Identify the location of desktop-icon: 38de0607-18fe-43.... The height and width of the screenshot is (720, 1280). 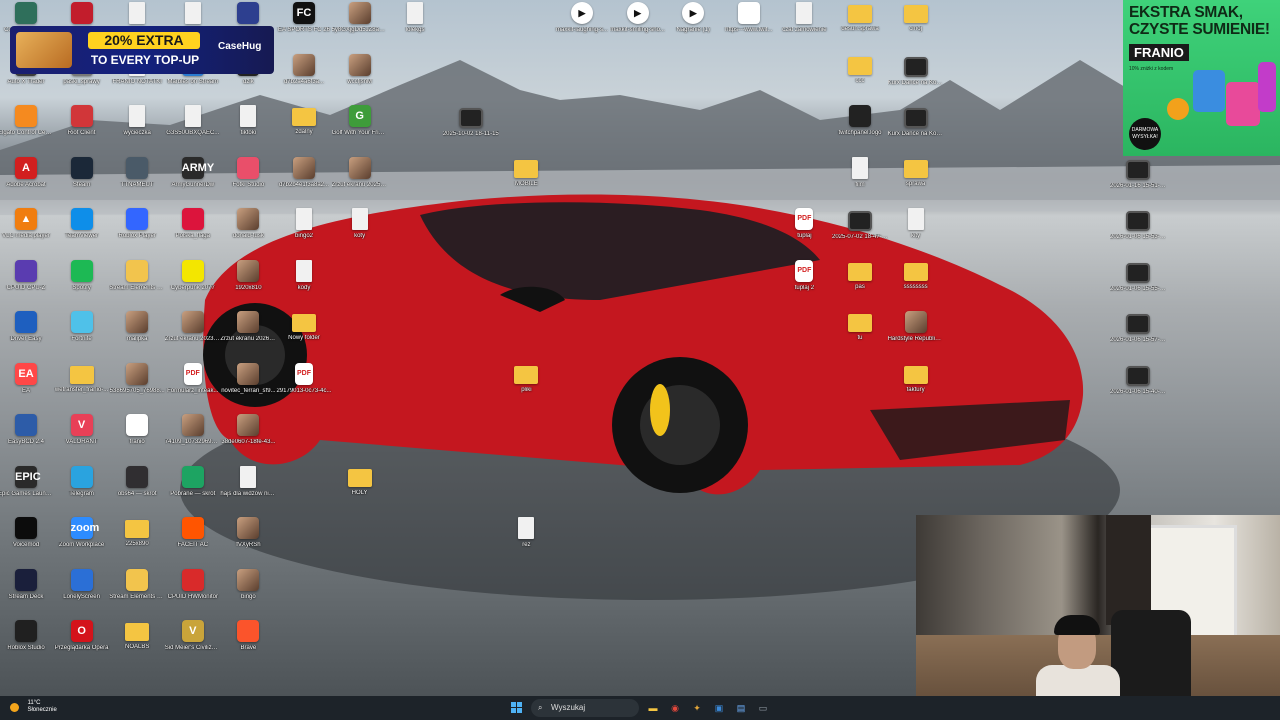
(248, 440).